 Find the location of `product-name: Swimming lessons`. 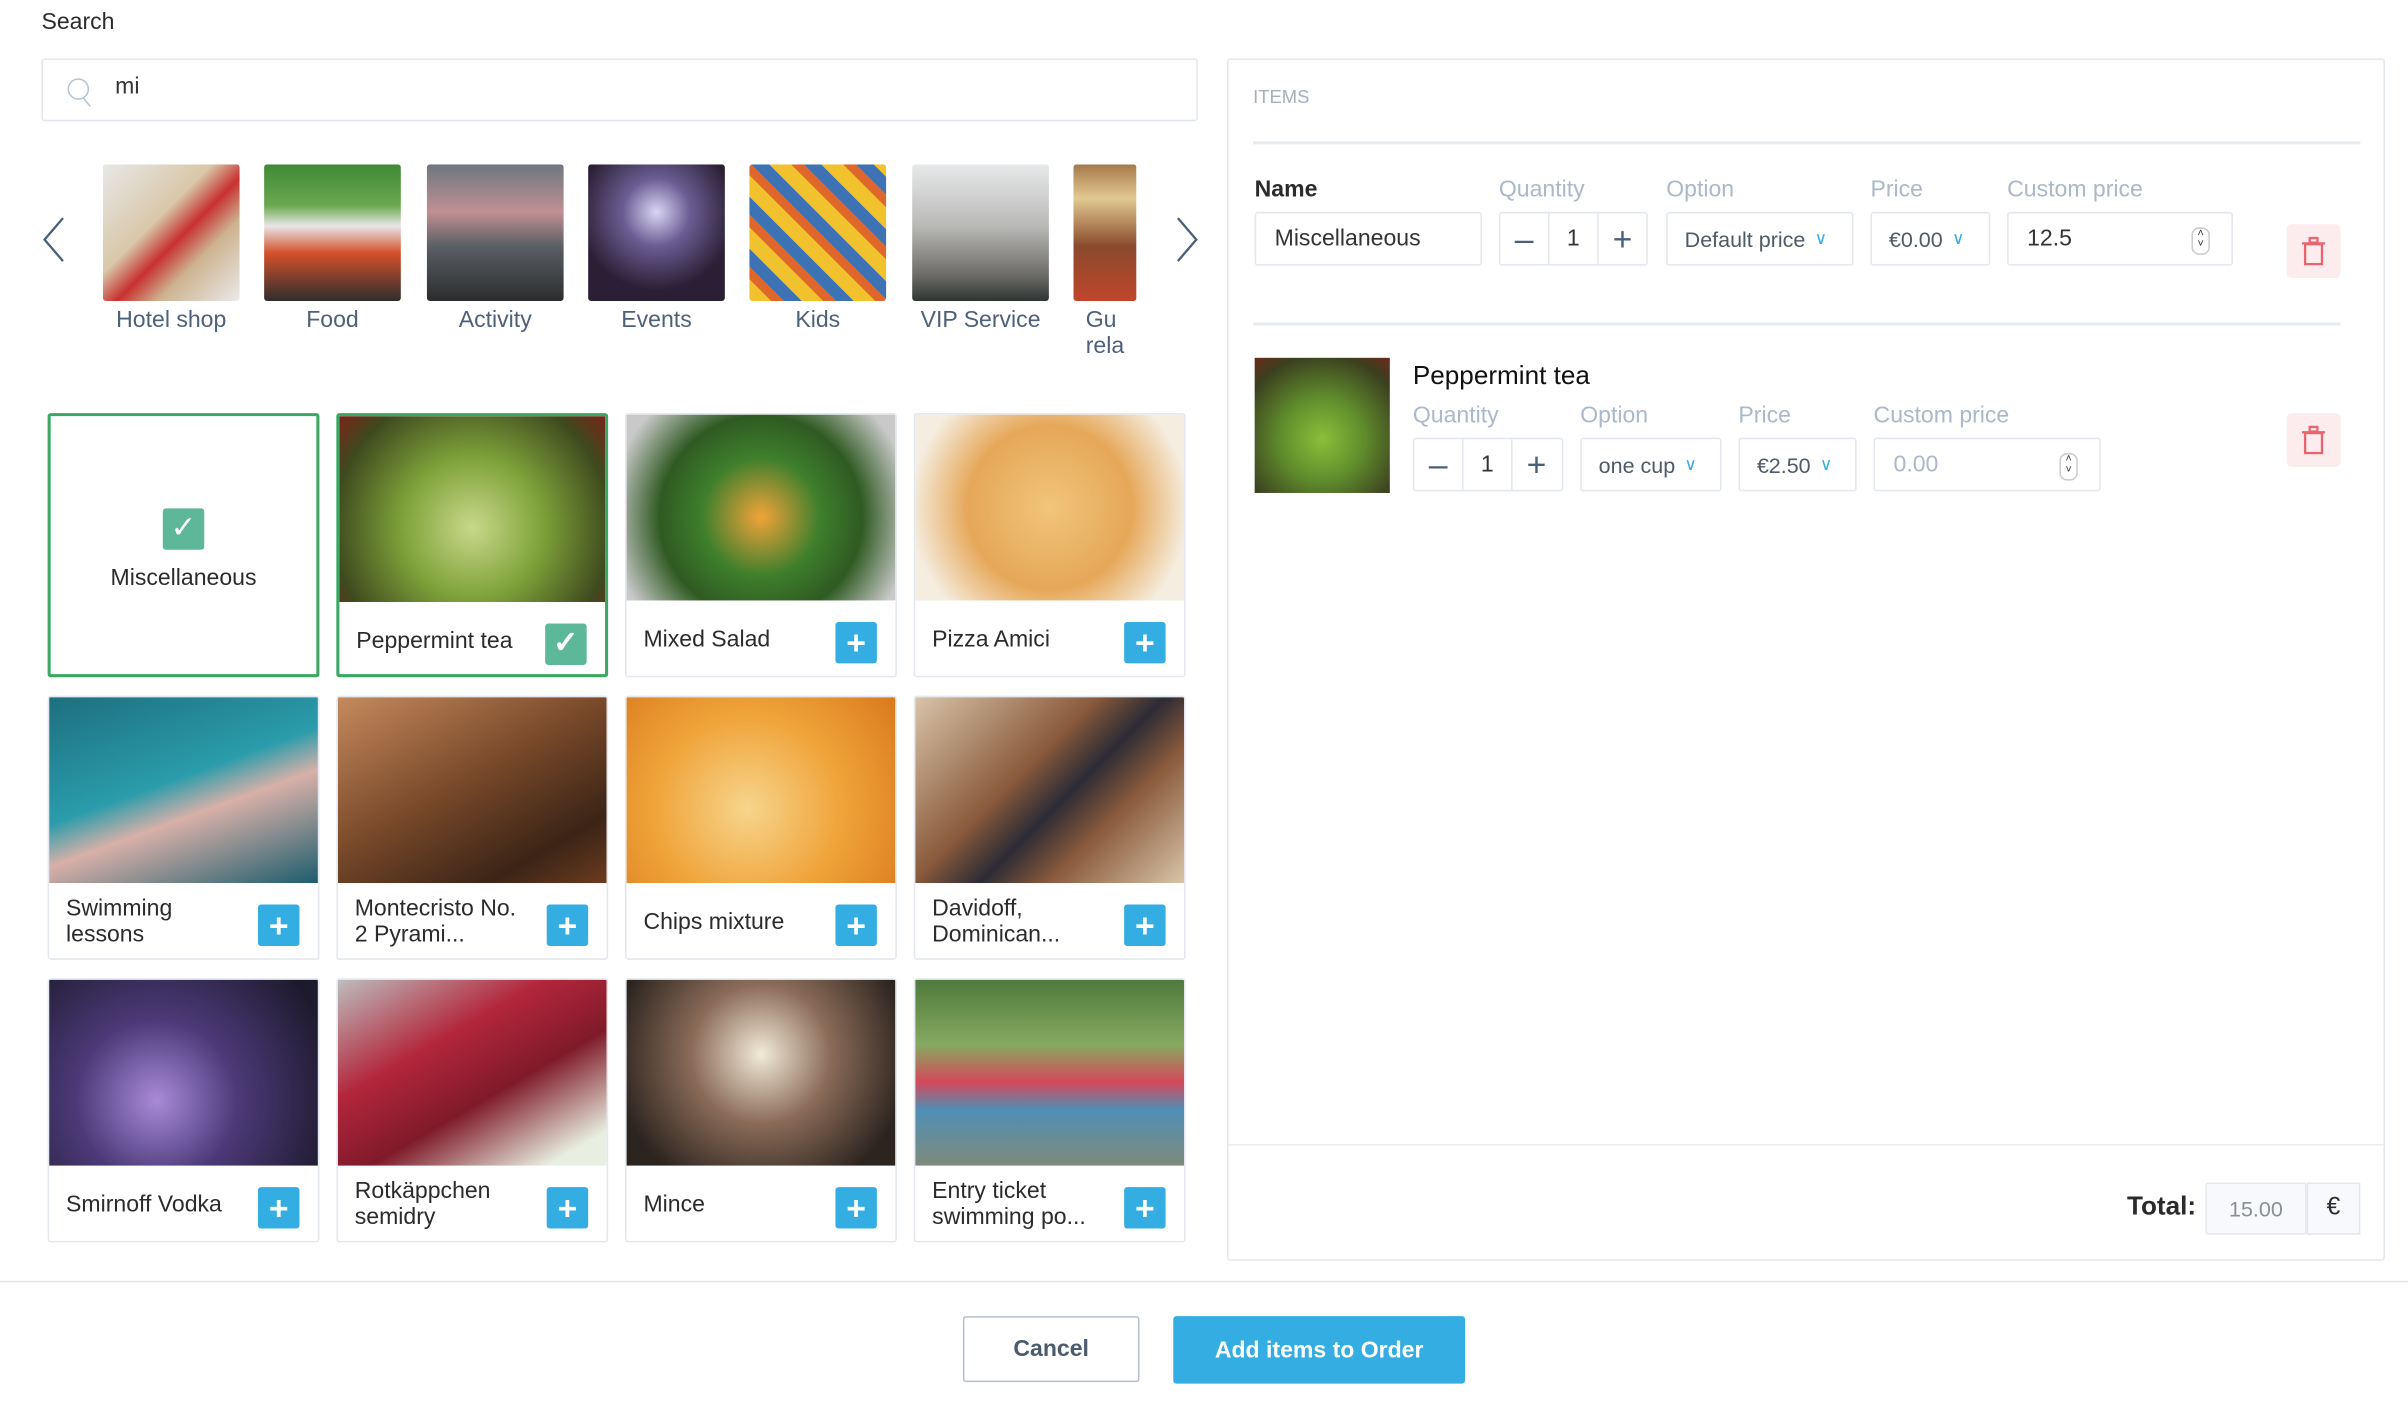

product-name: Swimming lessons is located at coordinates (119, 921).